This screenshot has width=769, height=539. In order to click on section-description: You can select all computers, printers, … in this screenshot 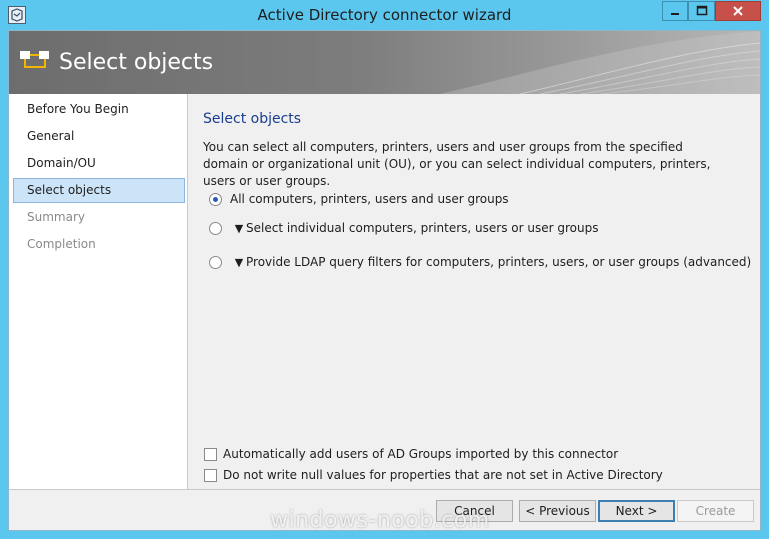, I will do `click(457, 164)`.